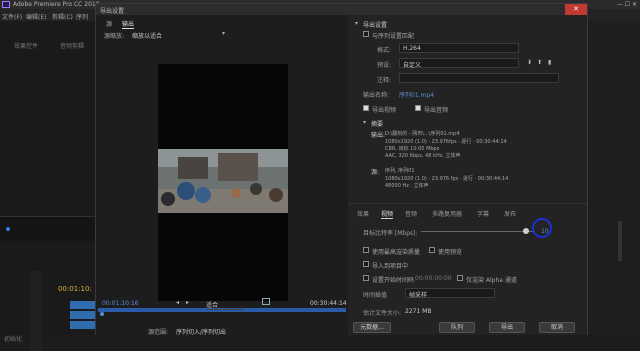 The image size is (640, 351). What do you see at coordinates (82, 305) in the screenshot?
I see `timeline-track` at bounding box center [82, 305].